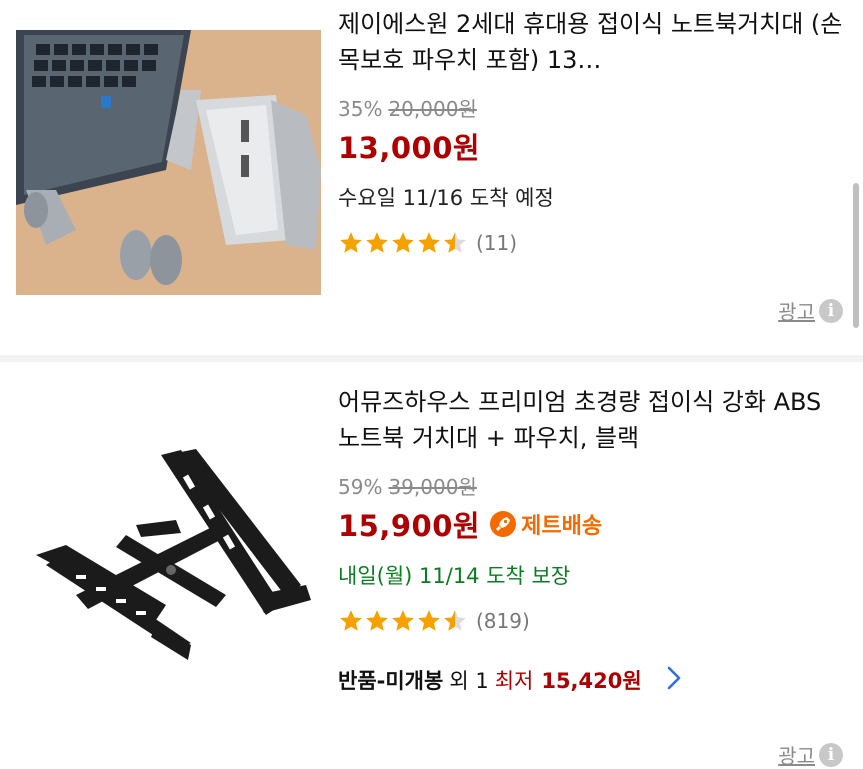  What do you see at coordinates (409, 148) in the screenshot?
I see `sale-price: 13,000원` at bounding box center [409, 148].